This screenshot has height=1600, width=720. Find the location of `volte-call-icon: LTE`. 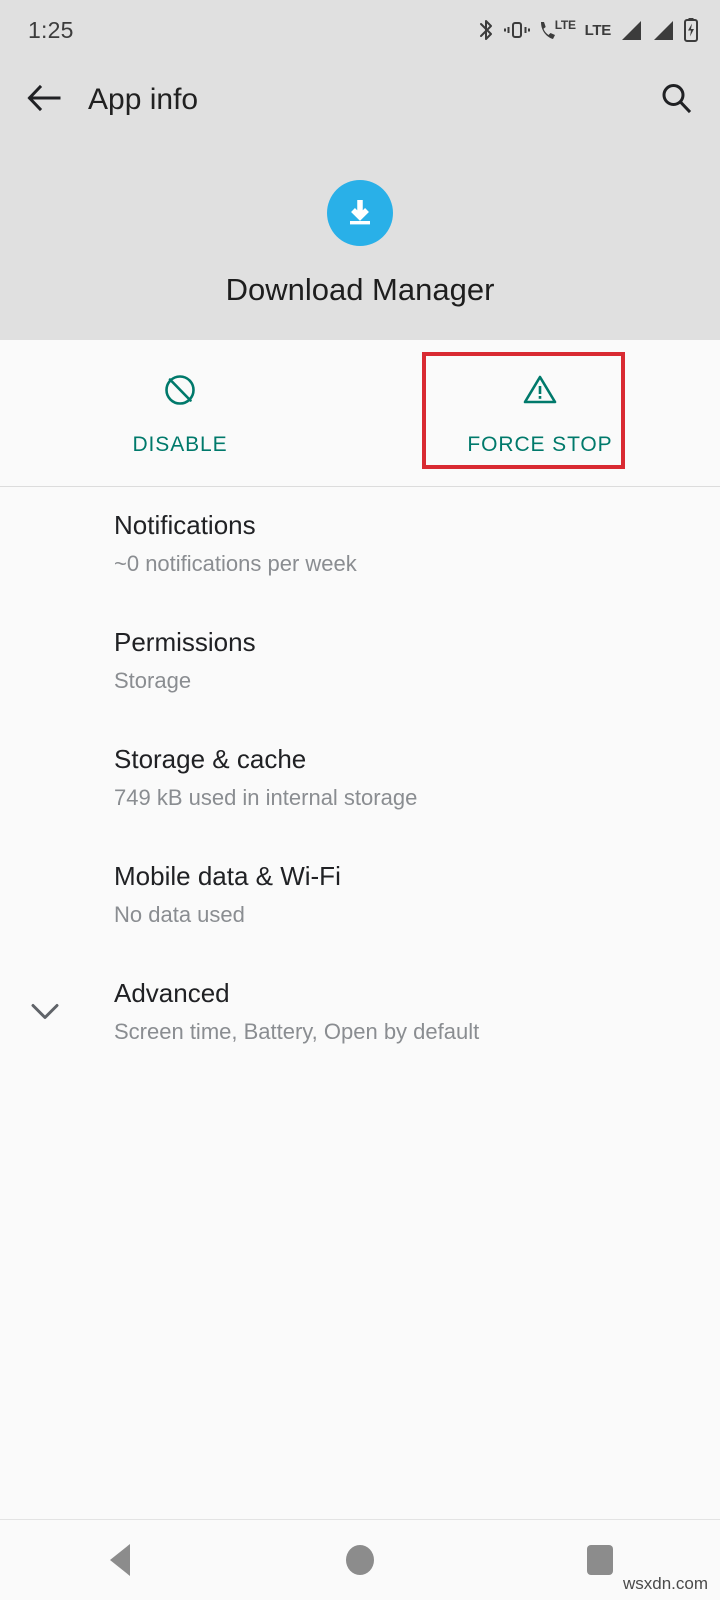

volte-call-icon: LTE is located at coordinates (557, 29).